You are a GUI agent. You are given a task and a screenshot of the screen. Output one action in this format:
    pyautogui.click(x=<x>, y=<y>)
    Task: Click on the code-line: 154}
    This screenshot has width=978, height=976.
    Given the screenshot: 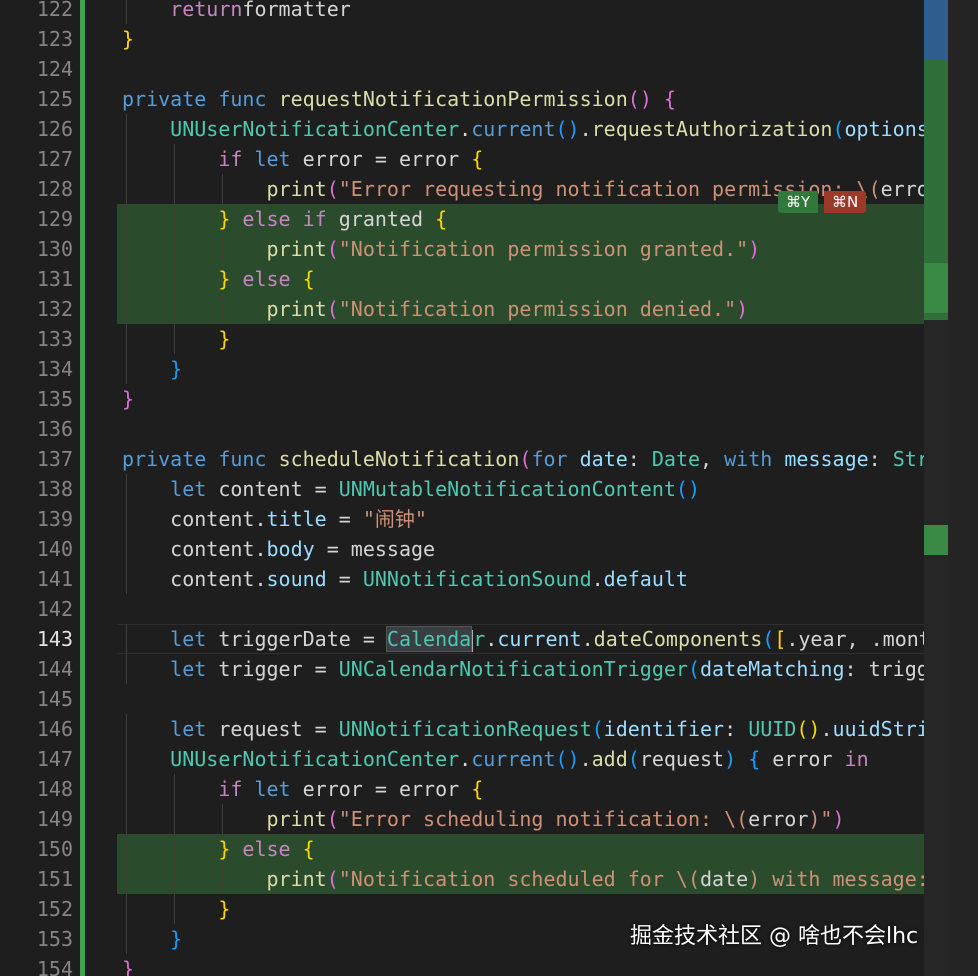 What is the action you would take?
    pyautogui.click(x=489, y=965)
    